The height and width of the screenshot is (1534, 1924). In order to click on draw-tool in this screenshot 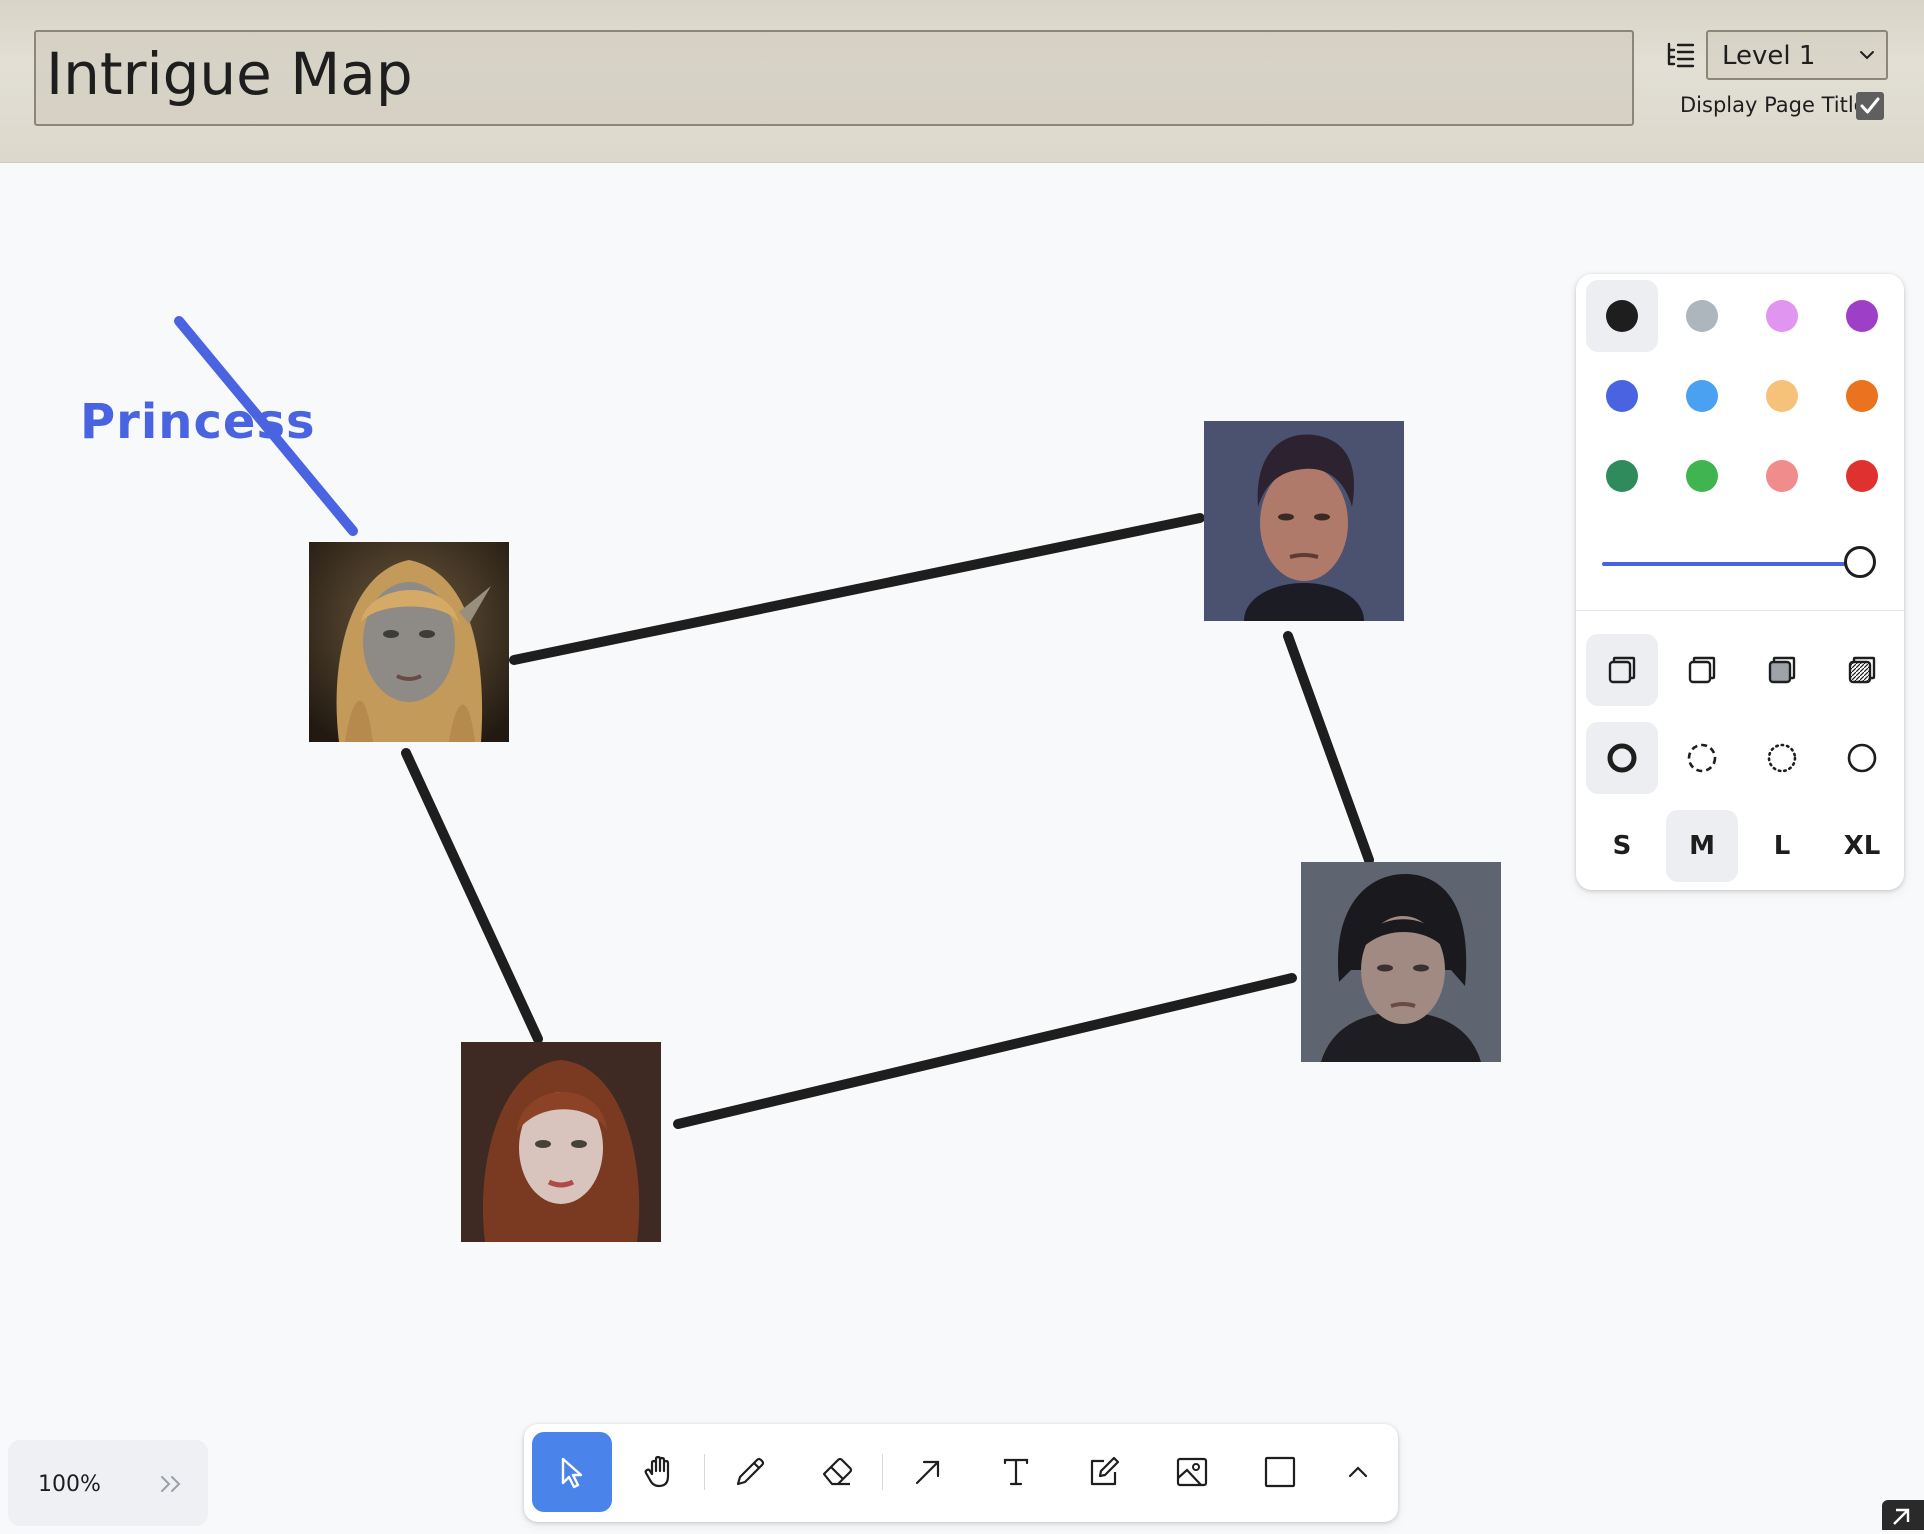, I will do `click(750, 1472)`.